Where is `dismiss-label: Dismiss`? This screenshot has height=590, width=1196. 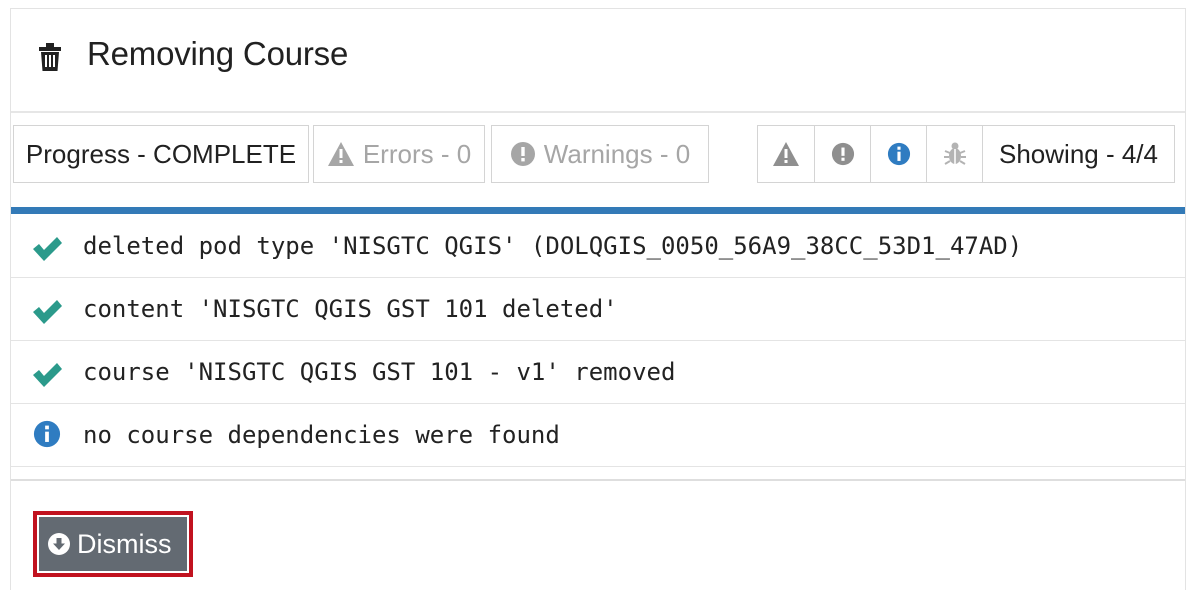 dismiss-label: Dismiss is located at coordinates (124, 543).